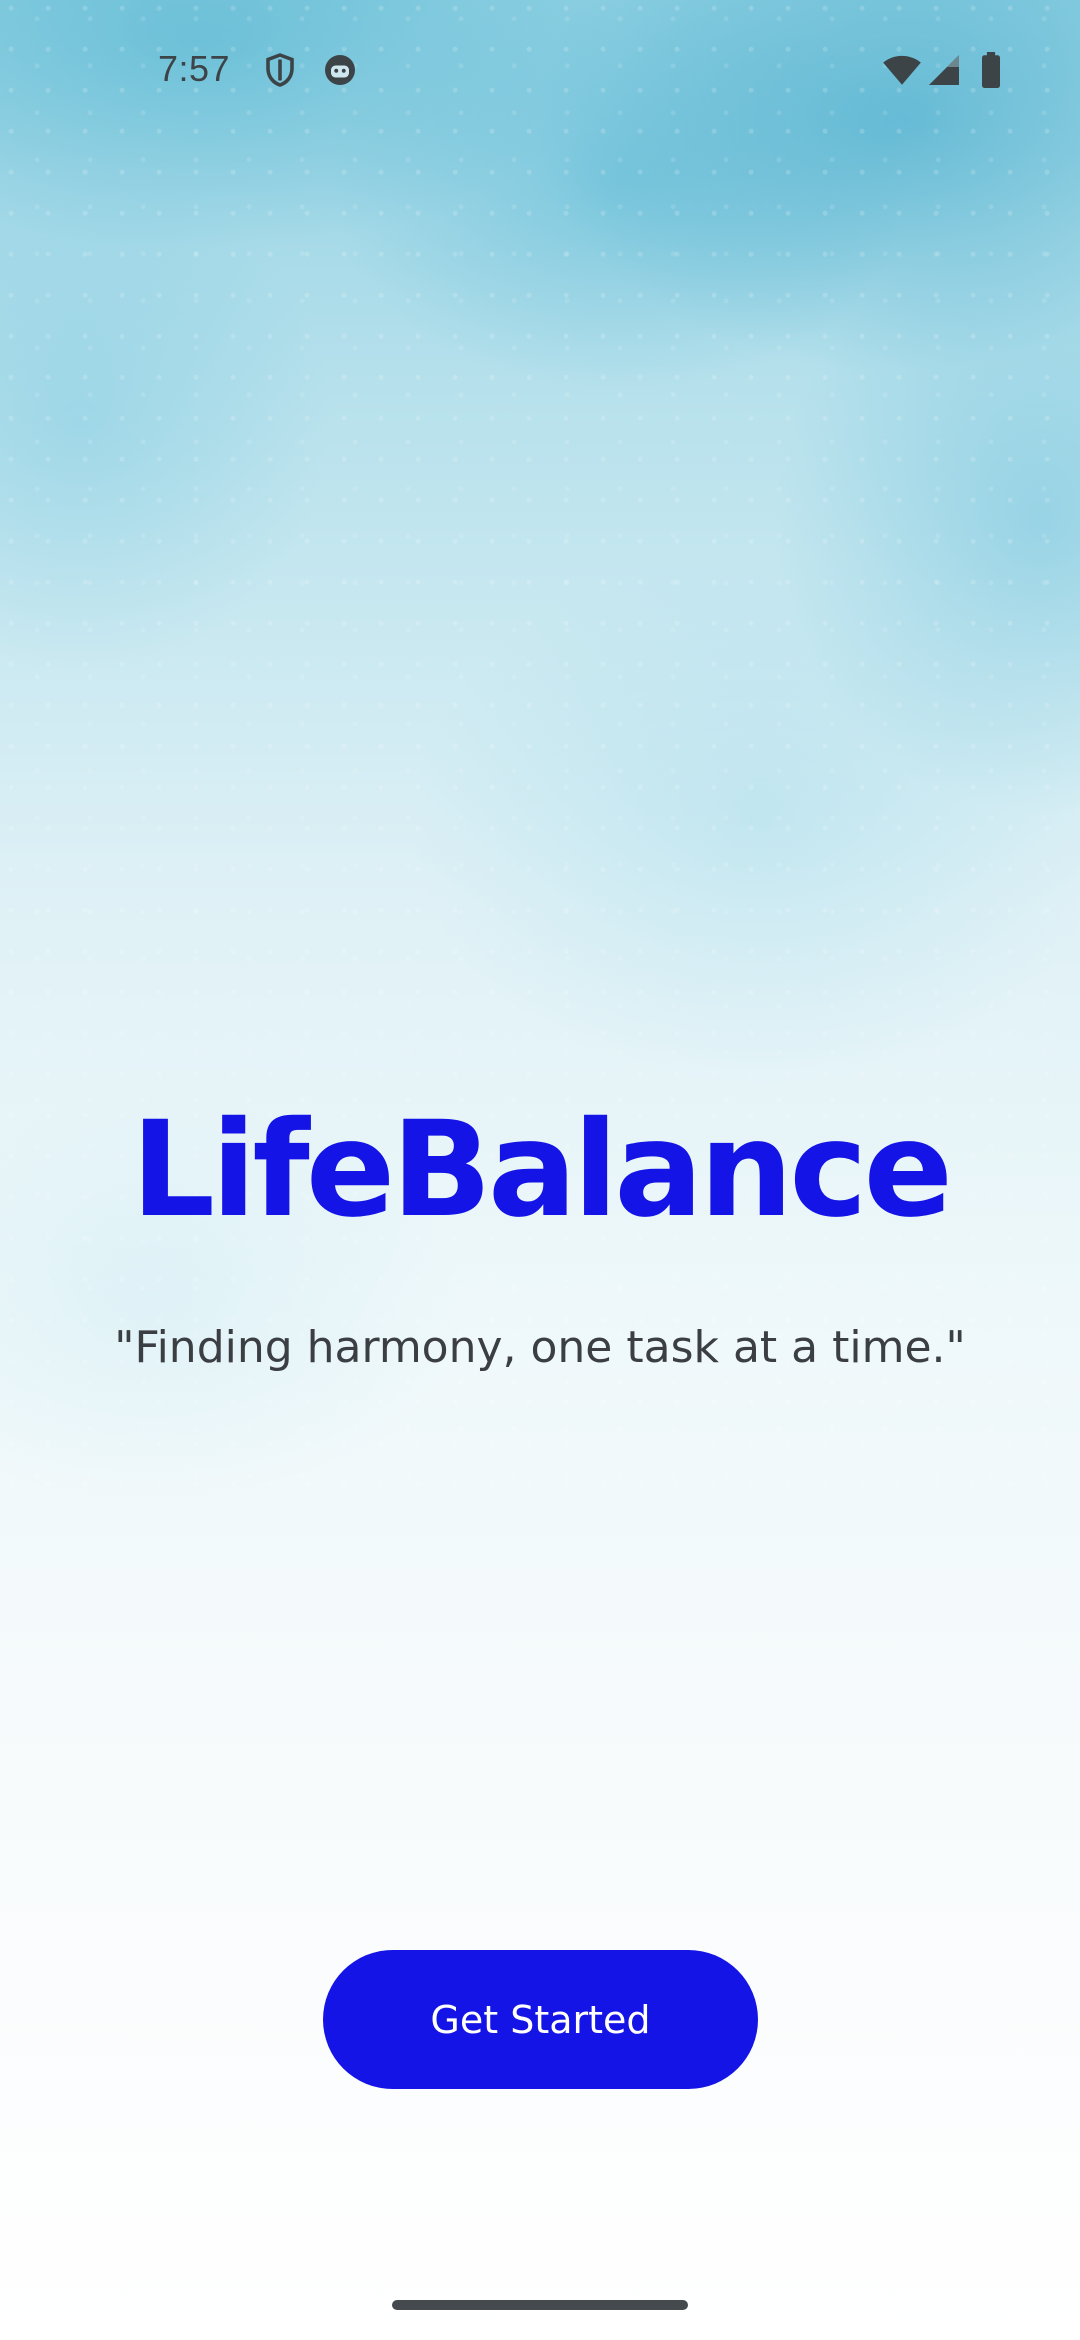 This screenshot has width=1080, height=2340. What do you see at coordinates (280, 70) in the screenshot?
I see `shield-icon` at bounding box center [280, 70].